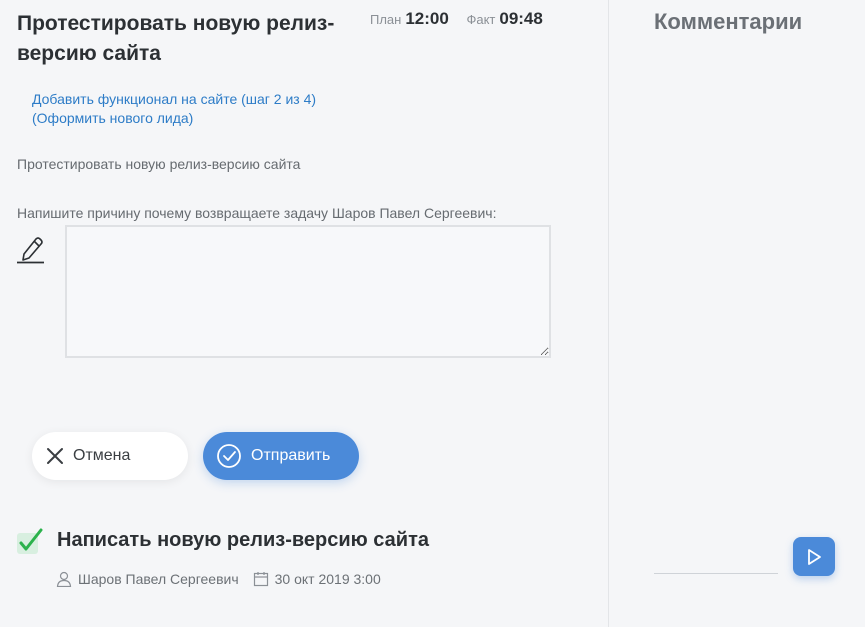 The image size is (865, 627). I want to click on play-icon, so click(814, 556).